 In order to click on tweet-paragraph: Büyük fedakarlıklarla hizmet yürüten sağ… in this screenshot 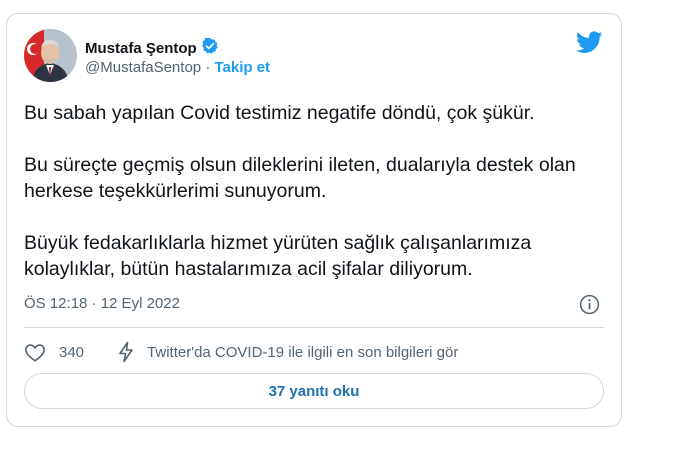, I will do `click(278, 256)`.